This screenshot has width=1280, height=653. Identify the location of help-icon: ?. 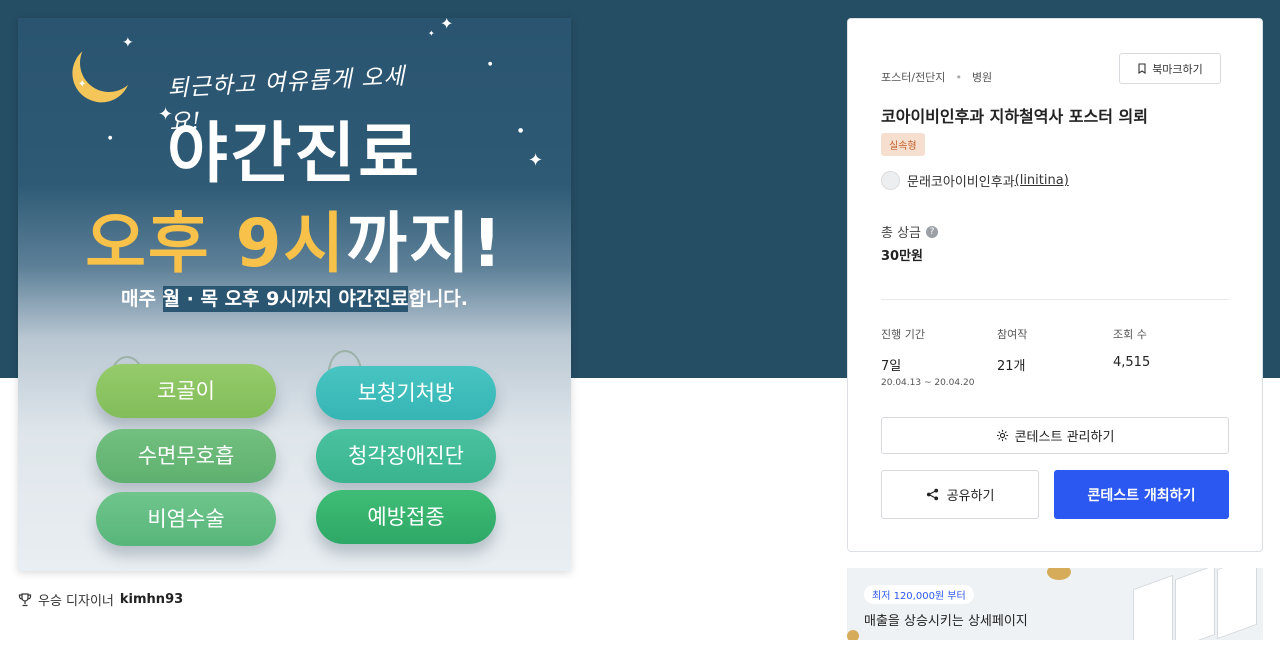
(932, 231).